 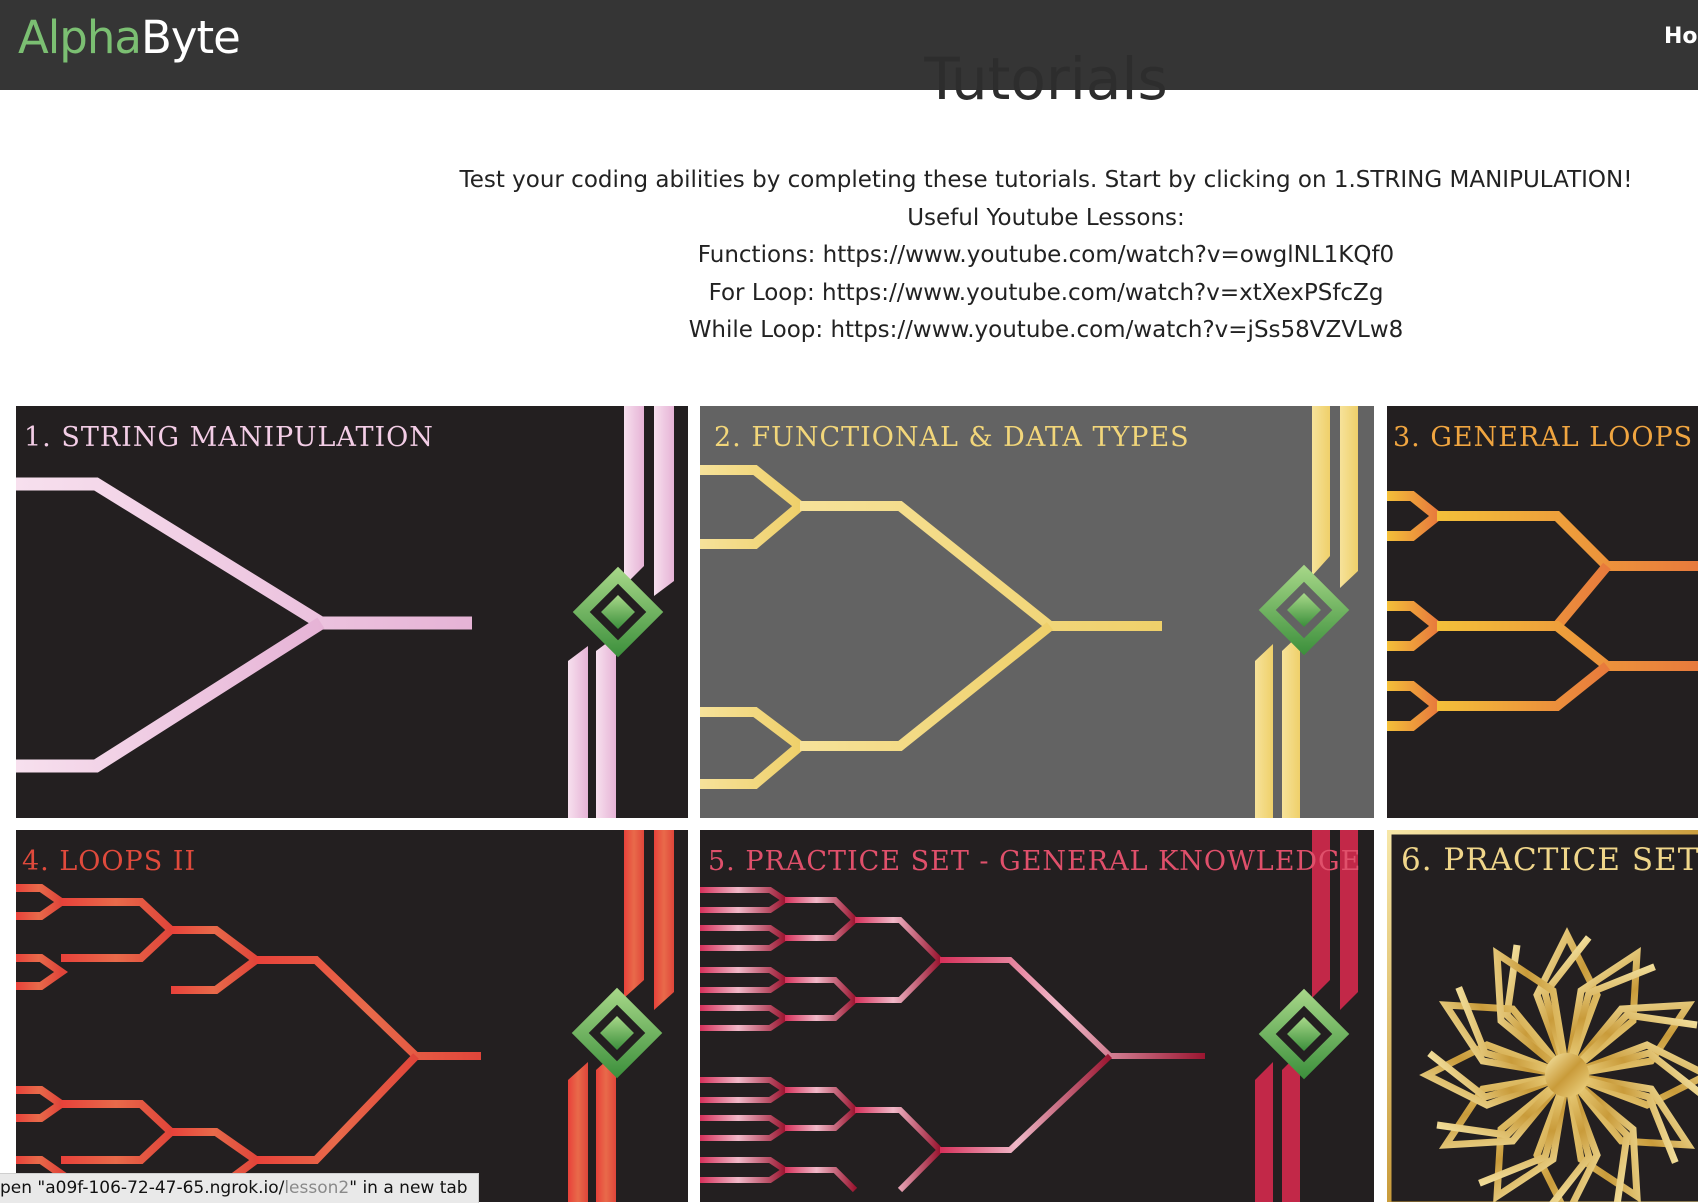 I want to click on tutorial-card-practice-set-general-knowledge: 5. PRACTICE SET - GENERAL KNOWLEDGE, so click(x=1037, y=1016).